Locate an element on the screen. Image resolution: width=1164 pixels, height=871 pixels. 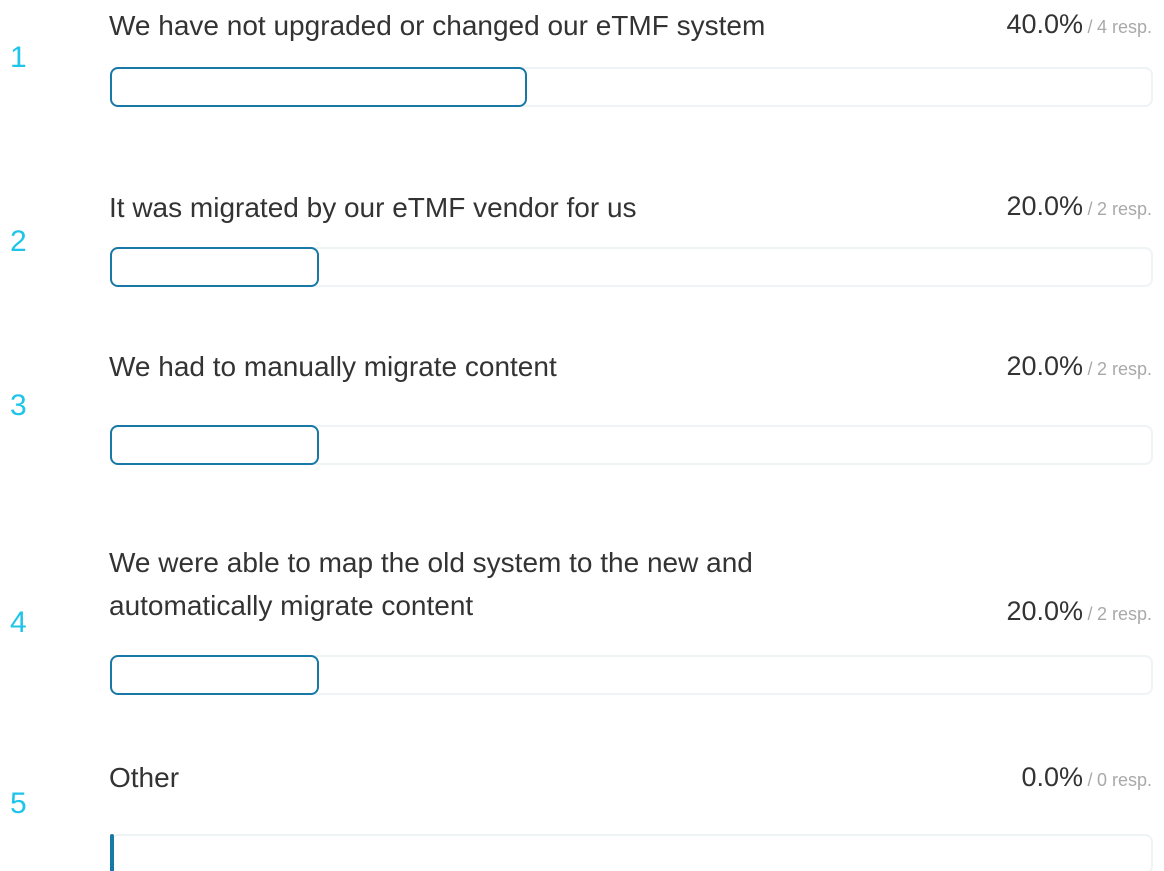
response-count: 4 resp. is located at coordinates (1124, 27).